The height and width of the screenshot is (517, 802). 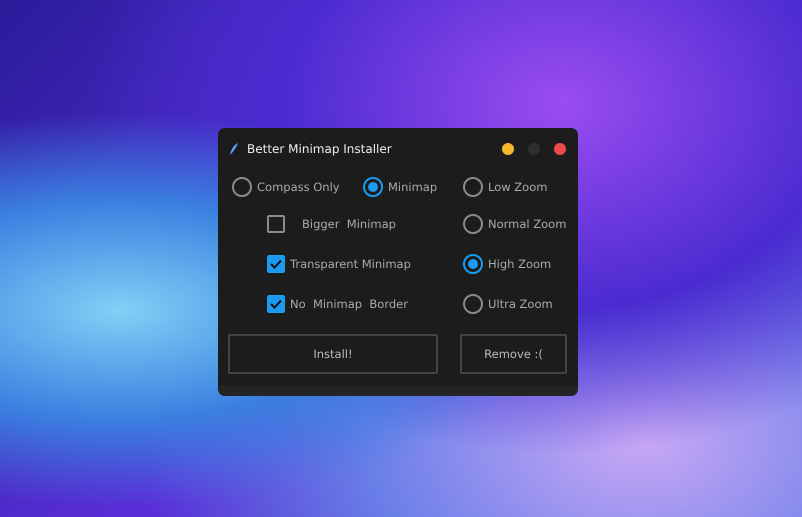 I want to click on minimize-button, so click(x=508, y=149).